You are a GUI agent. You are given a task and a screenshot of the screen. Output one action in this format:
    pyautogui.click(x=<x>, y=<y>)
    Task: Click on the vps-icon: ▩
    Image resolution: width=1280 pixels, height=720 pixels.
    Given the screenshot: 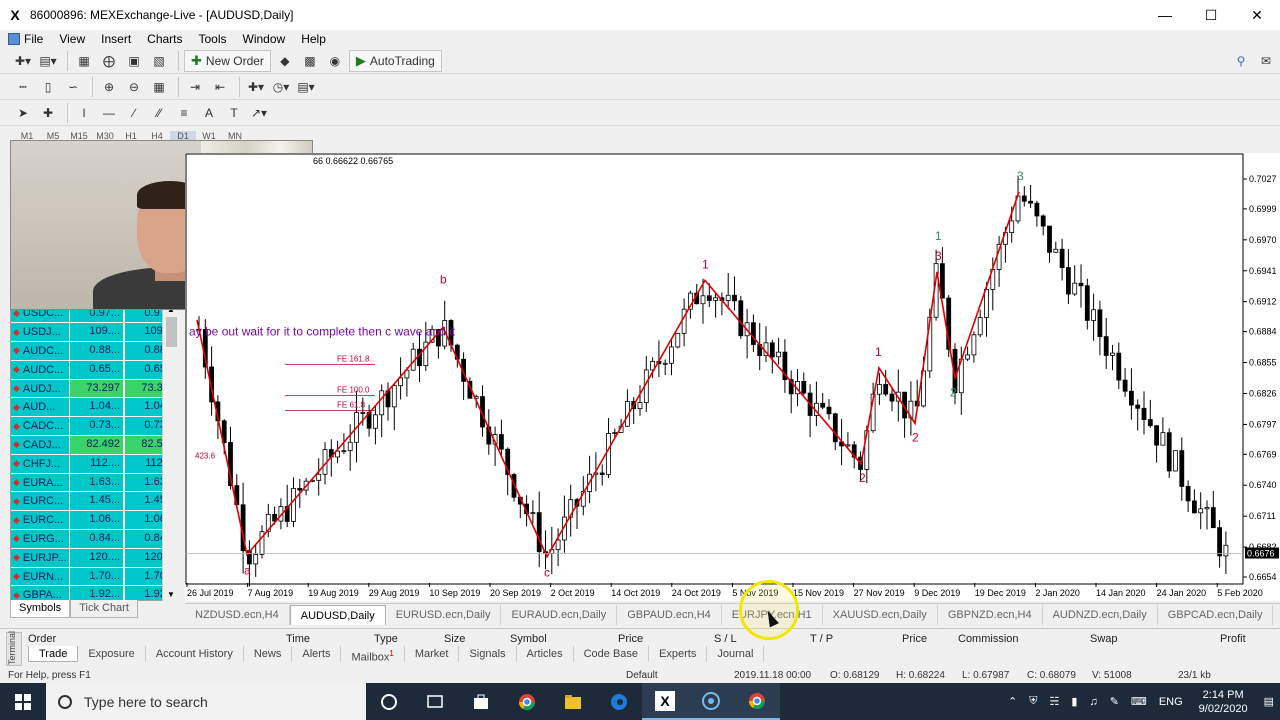 What is the action you would take?
    pyautogui.click(x=310, y=61)
    